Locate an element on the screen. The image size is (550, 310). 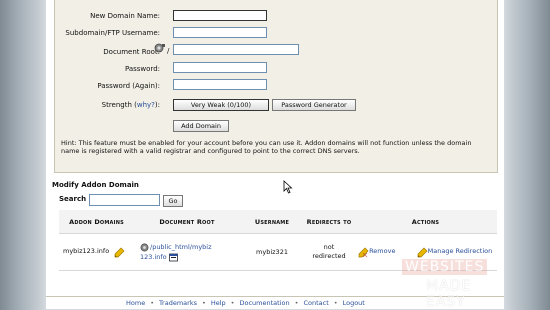
add-domain-button: Add Domain is located at coordinates (201, 126).